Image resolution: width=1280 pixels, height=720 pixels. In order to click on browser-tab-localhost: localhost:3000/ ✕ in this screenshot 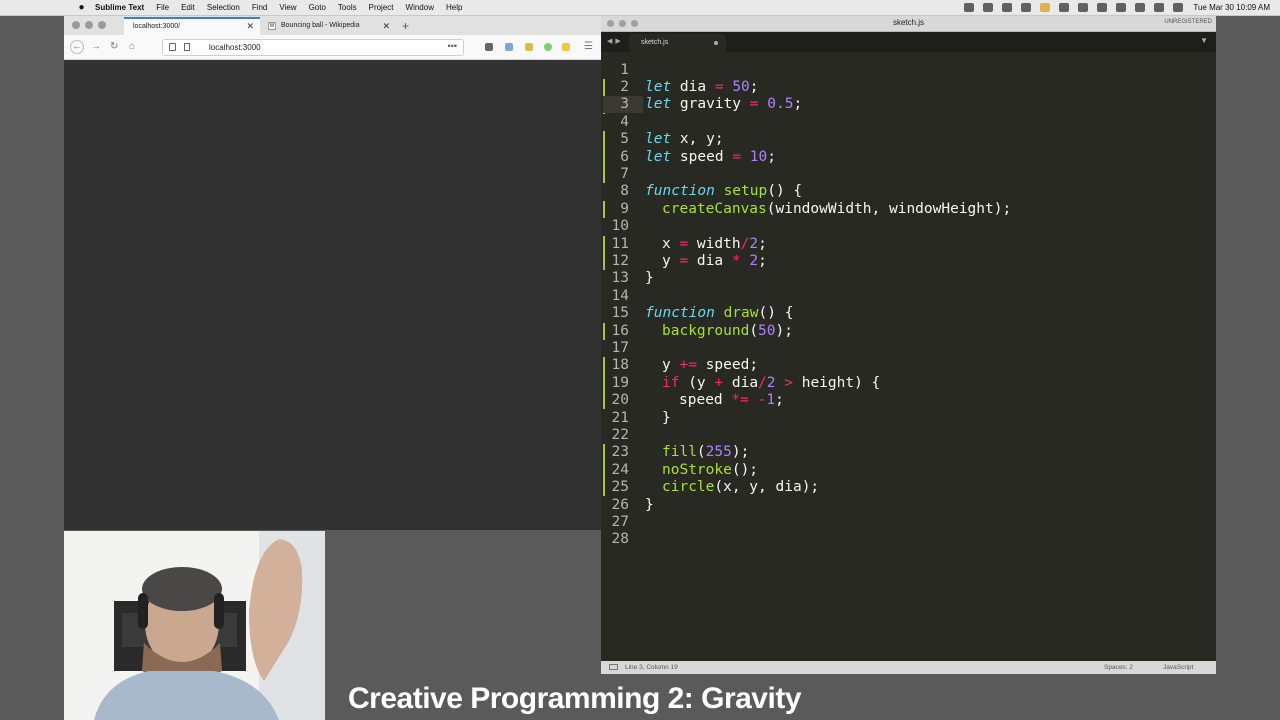, I will do `click(192, 26)`.